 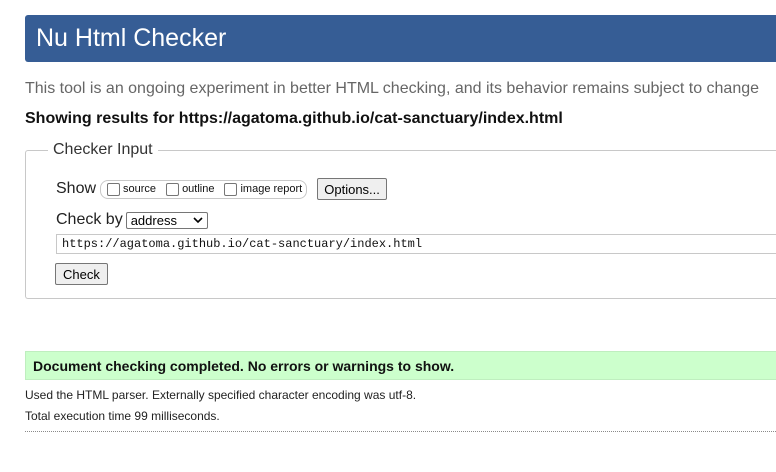 What do you see at coordinates (131, 38) in the screenshot?
I see `app-title: Nu Html Checker` at bounding box center [131, 38].